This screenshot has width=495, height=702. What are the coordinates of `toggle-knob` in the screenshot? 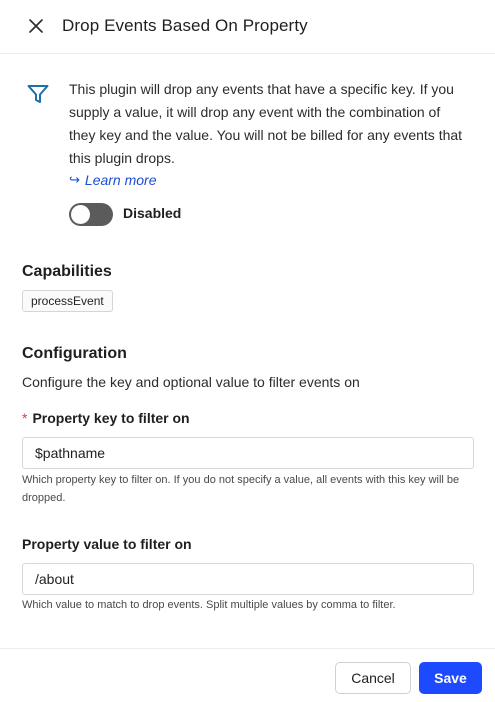 It's located at (80, 214).